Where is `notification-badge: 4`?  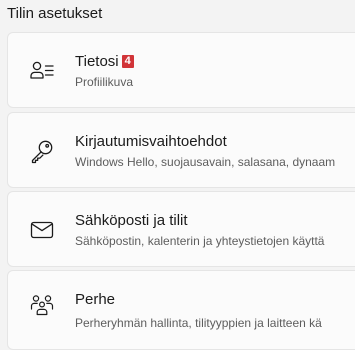 notification-badge: 4 is located at coordinates (127, 61).